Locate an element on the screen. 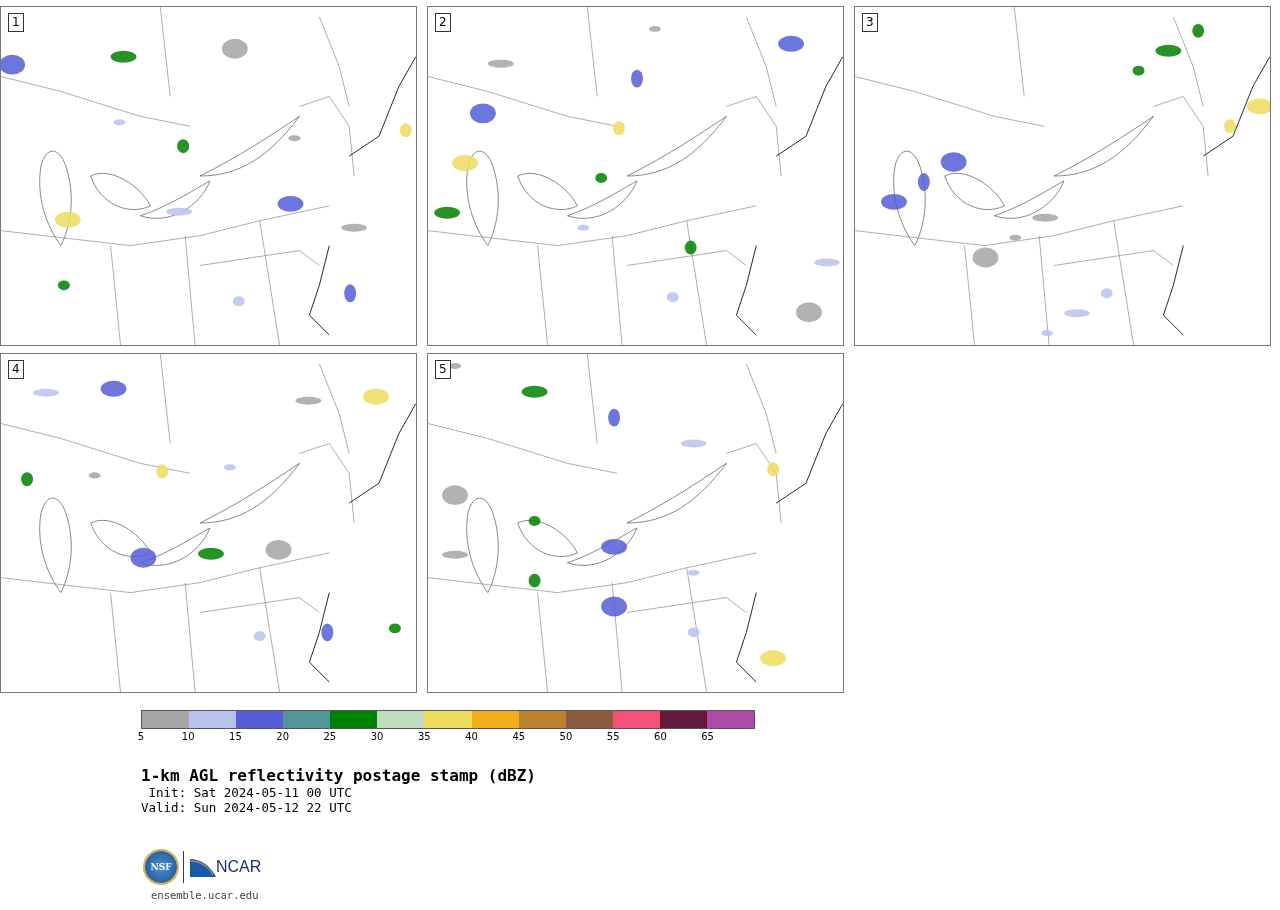  panel-number: 1 is located at coordinates (16, 22).